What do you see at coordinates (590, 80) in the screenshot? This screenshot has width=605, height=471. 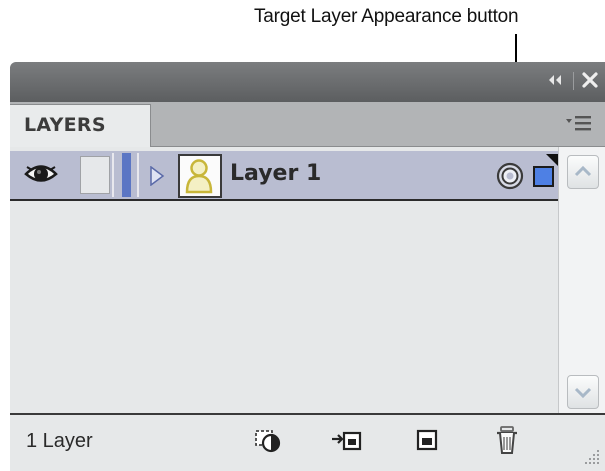 I see `close-icon` at bounding box center [590, 80].